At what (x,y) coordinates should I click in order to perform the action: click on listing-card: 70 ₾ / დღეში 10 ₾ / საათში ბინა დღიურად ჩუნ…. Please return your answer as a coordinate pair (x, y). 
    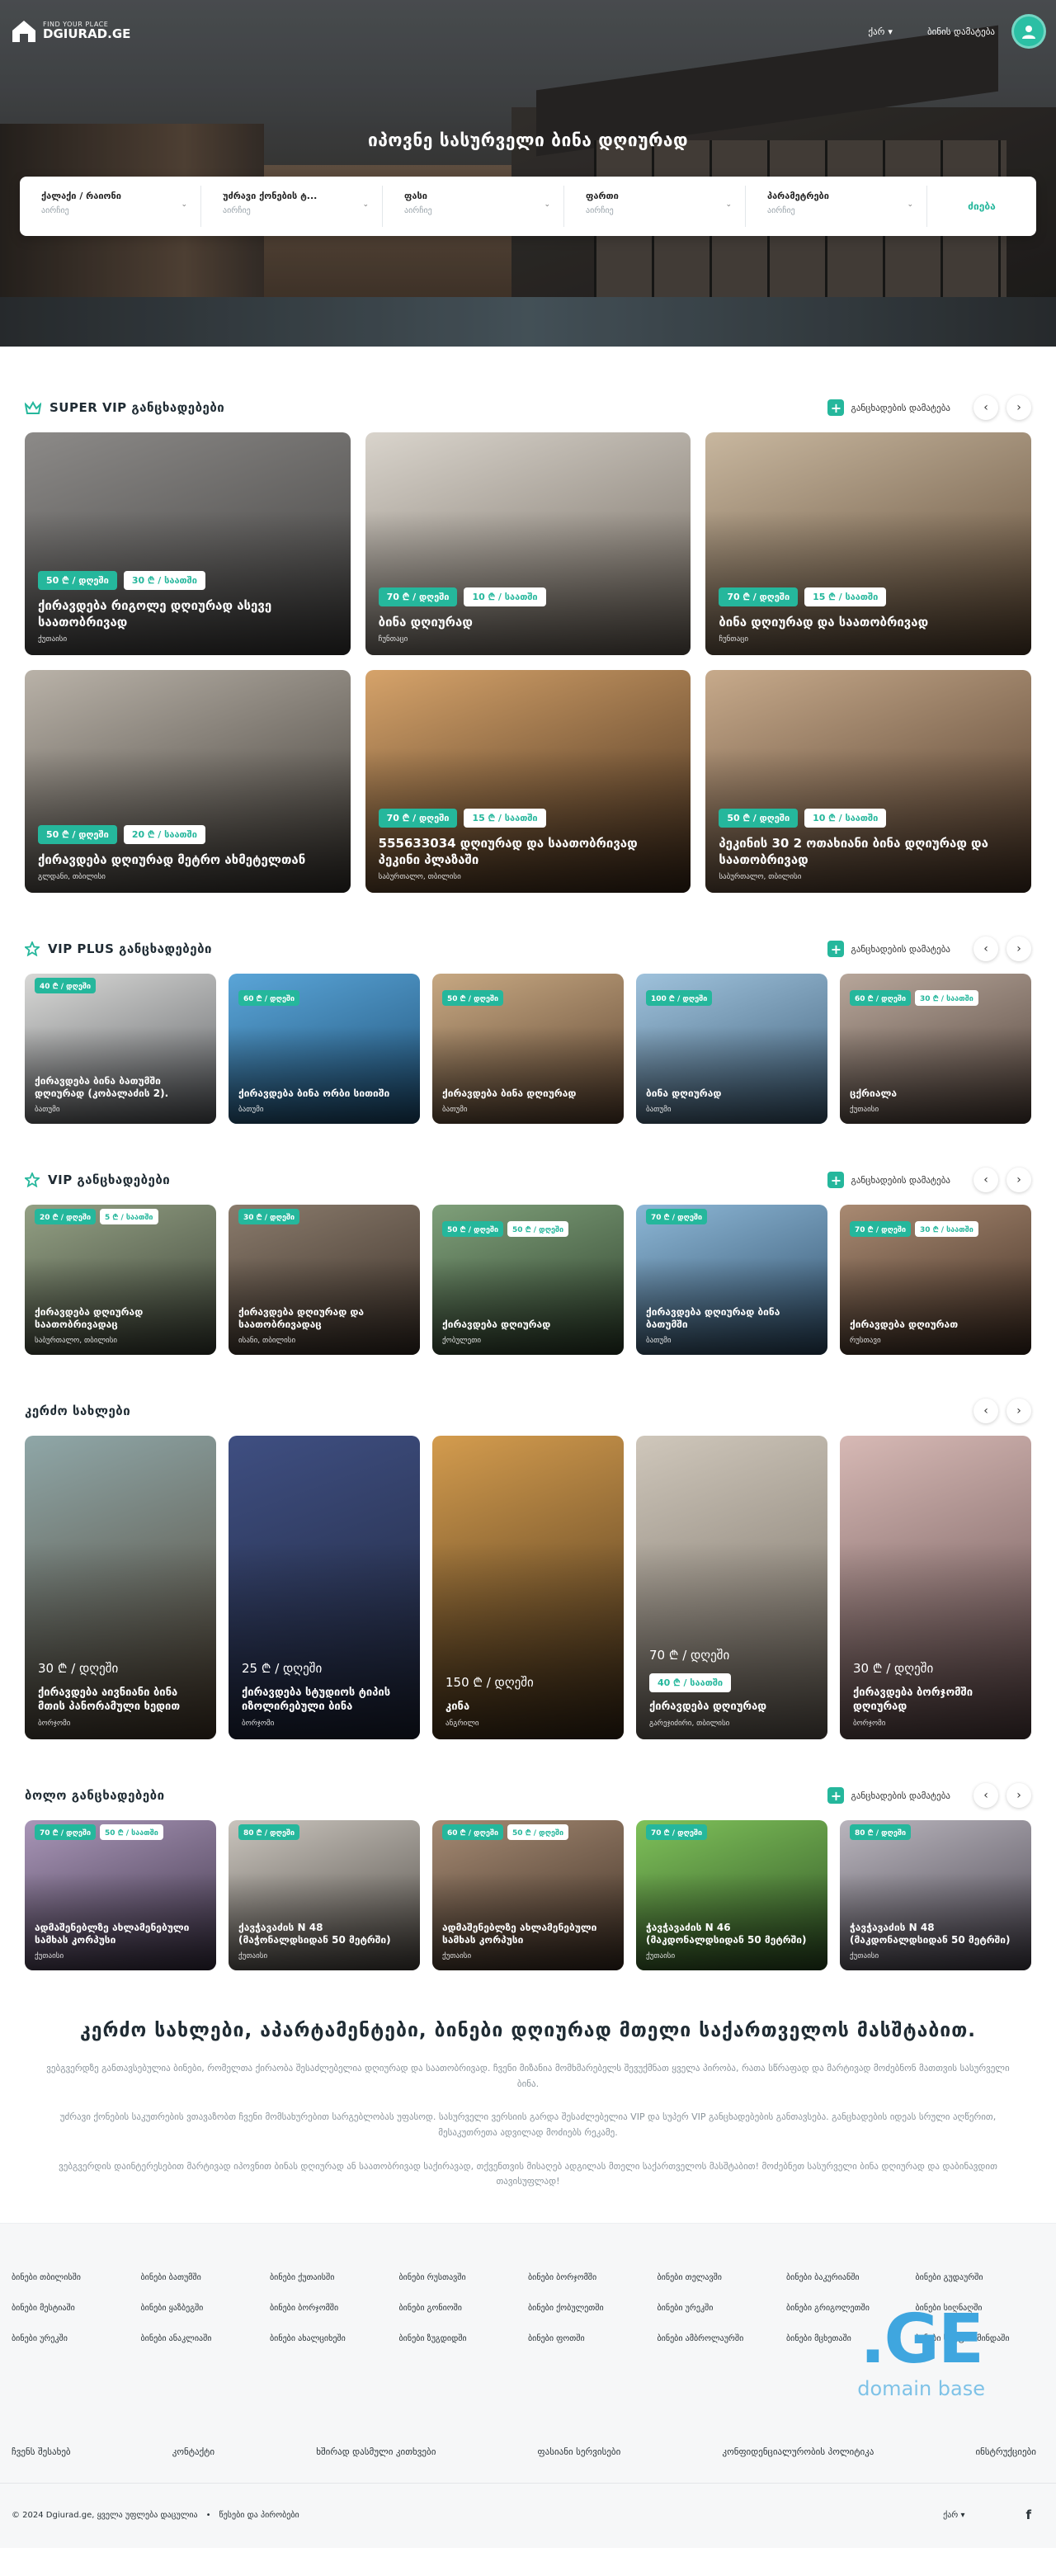
    Looking at the image, I should click on (528, 543).